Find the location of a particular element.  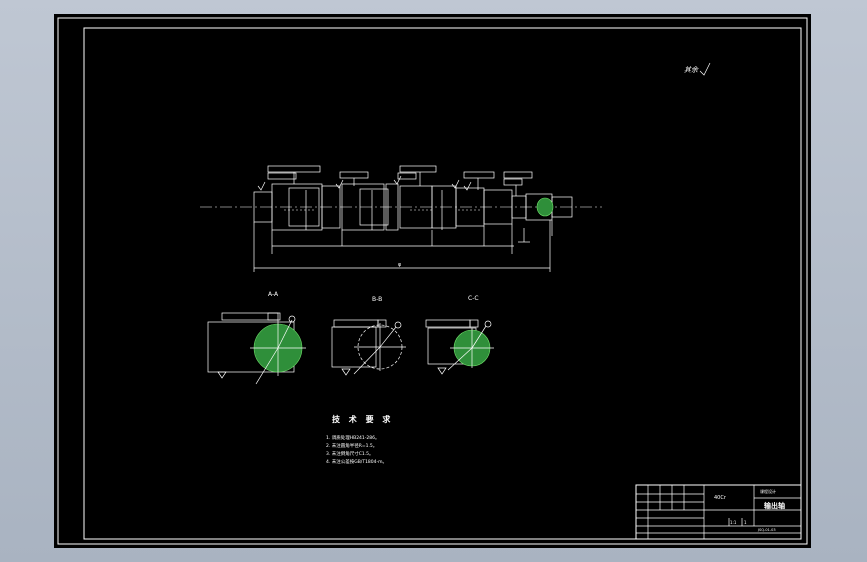

scale-cell: 1:1 is located at coordinates (733, 522).